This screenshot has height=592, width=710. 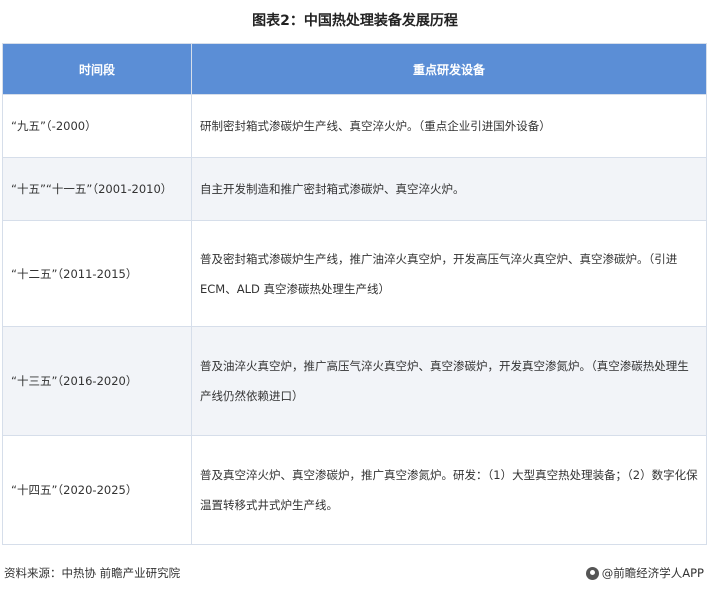 What do you see at coordinates (355, 573) in the screenshot?
I see `footer: 资料来源：中热协 前瞻产业研究院 @前瞻经济学人APP` at bounding box center [355, 573].